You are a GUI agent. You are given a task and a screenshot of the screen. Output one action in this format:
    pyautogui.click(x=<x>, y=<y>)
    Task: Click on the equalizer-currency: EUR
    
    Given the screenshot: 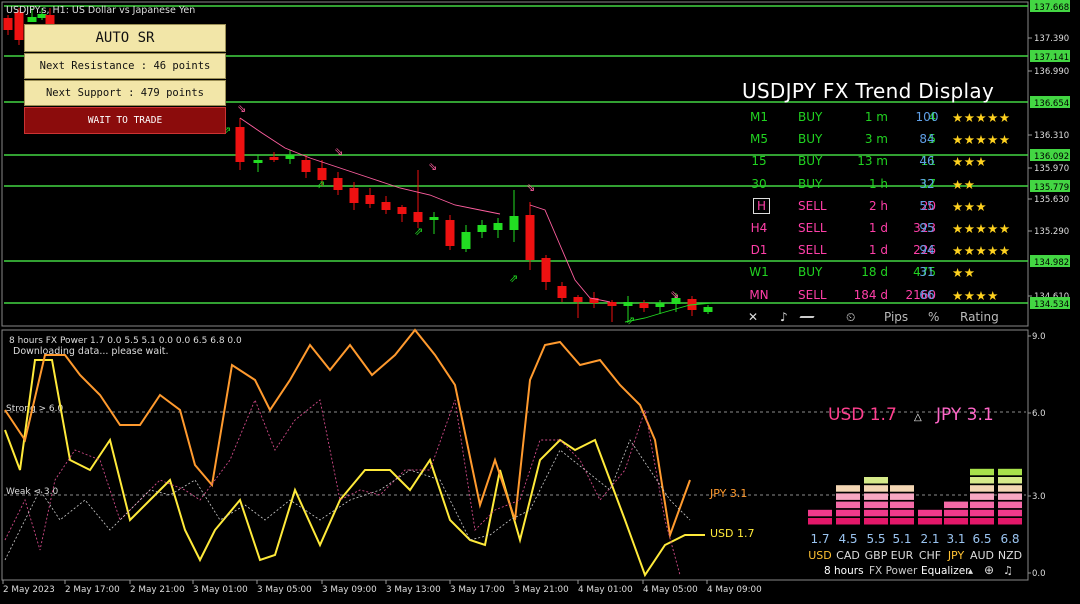 What is the action you would take?
    pyautogui.click(x=902, y=555)
    